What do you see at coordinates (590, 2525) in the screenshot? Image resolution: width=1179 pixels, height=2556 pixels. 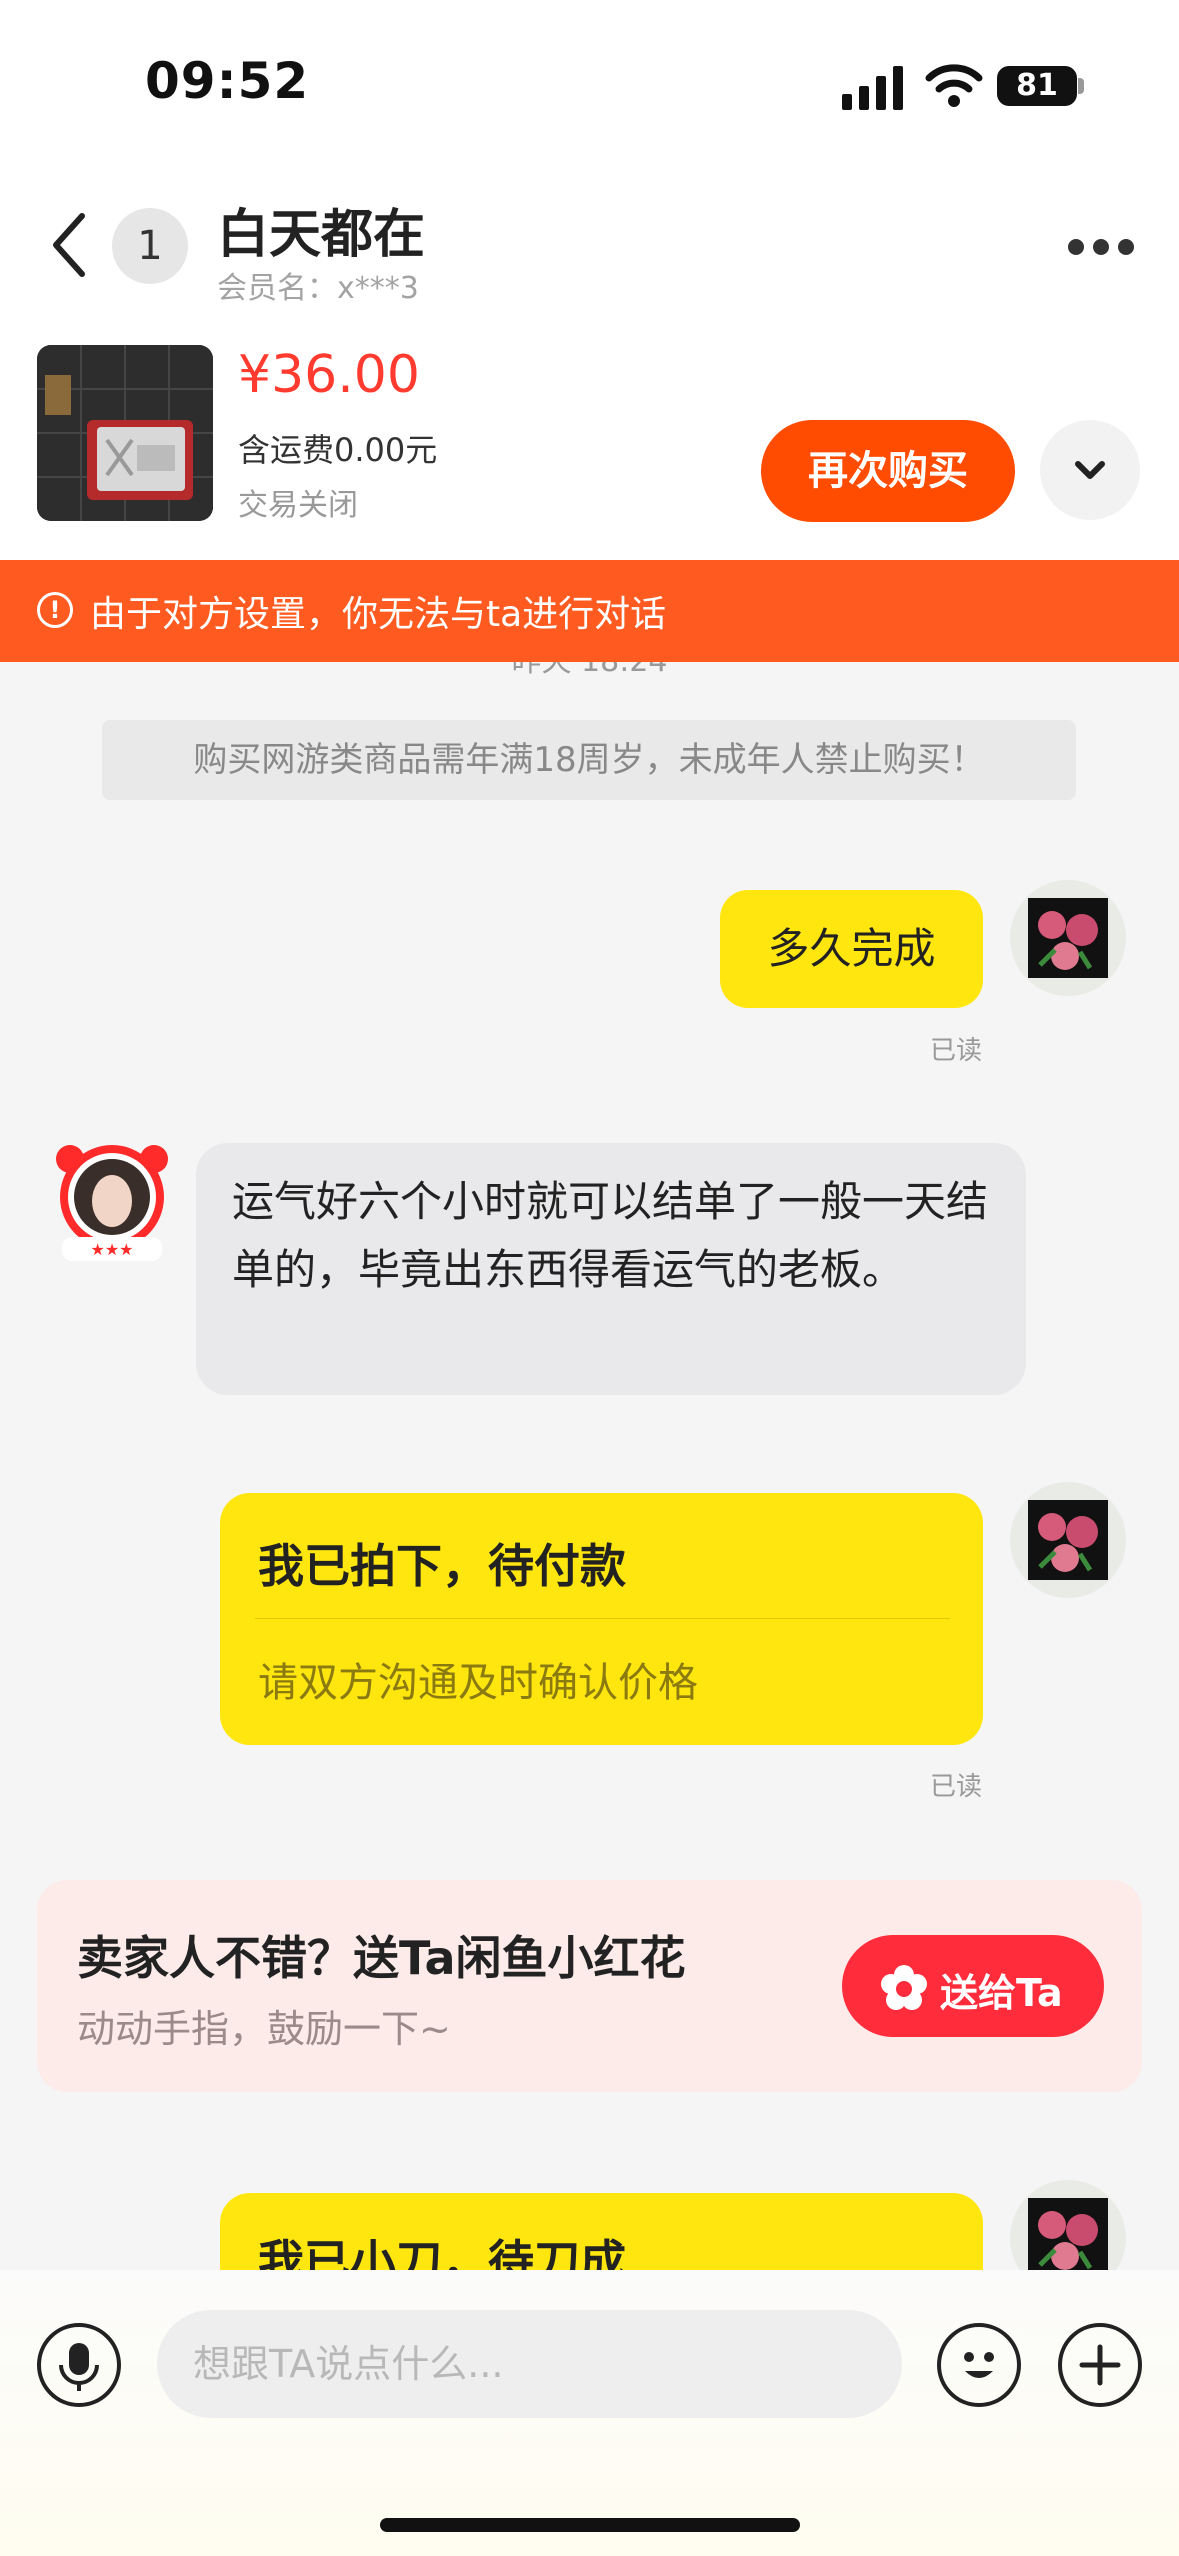 I see `home-indicator` at bounding box center [590, 2525].